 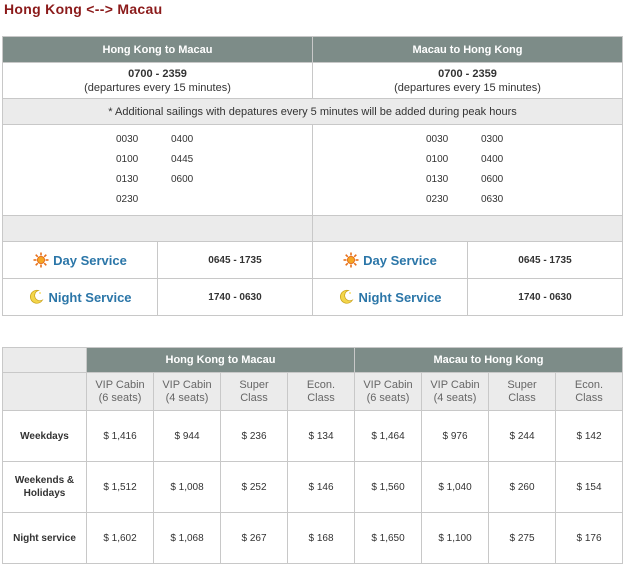 I want to click on fare-value: $ 142, so click(x=589, y=436).